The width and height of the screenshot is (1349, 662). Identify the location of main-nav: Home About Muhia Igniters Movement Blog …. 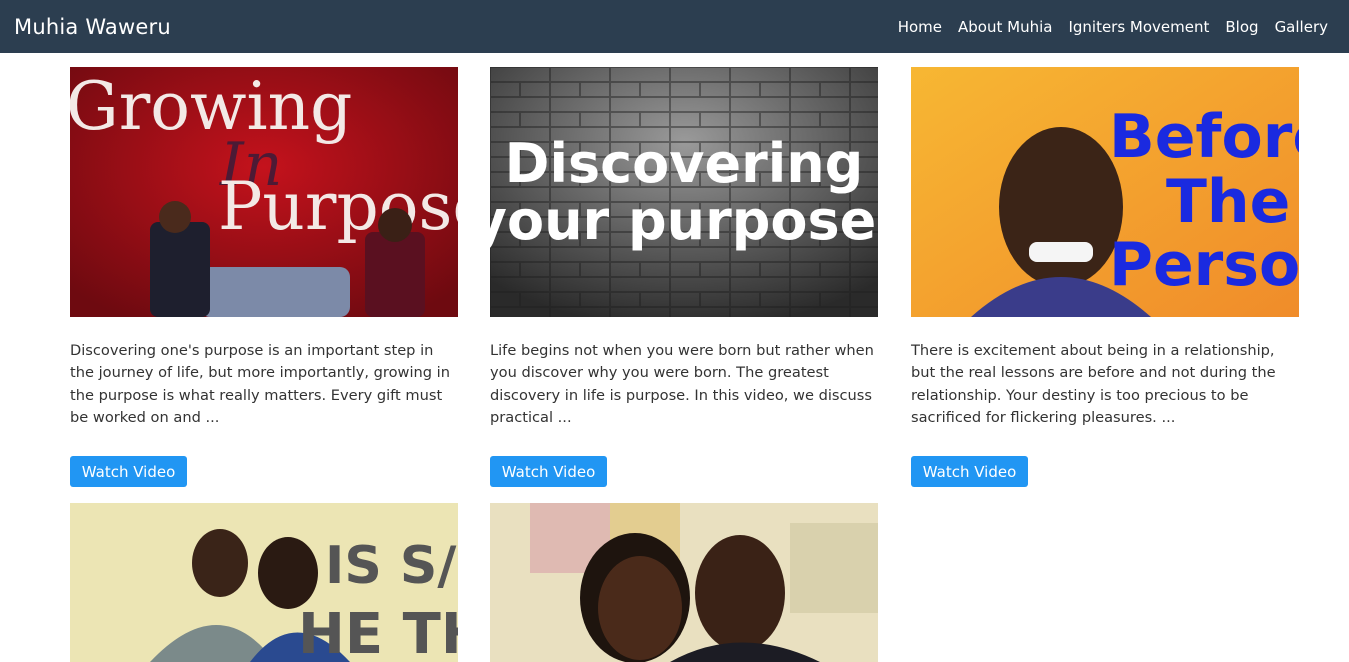
(1113, 27).